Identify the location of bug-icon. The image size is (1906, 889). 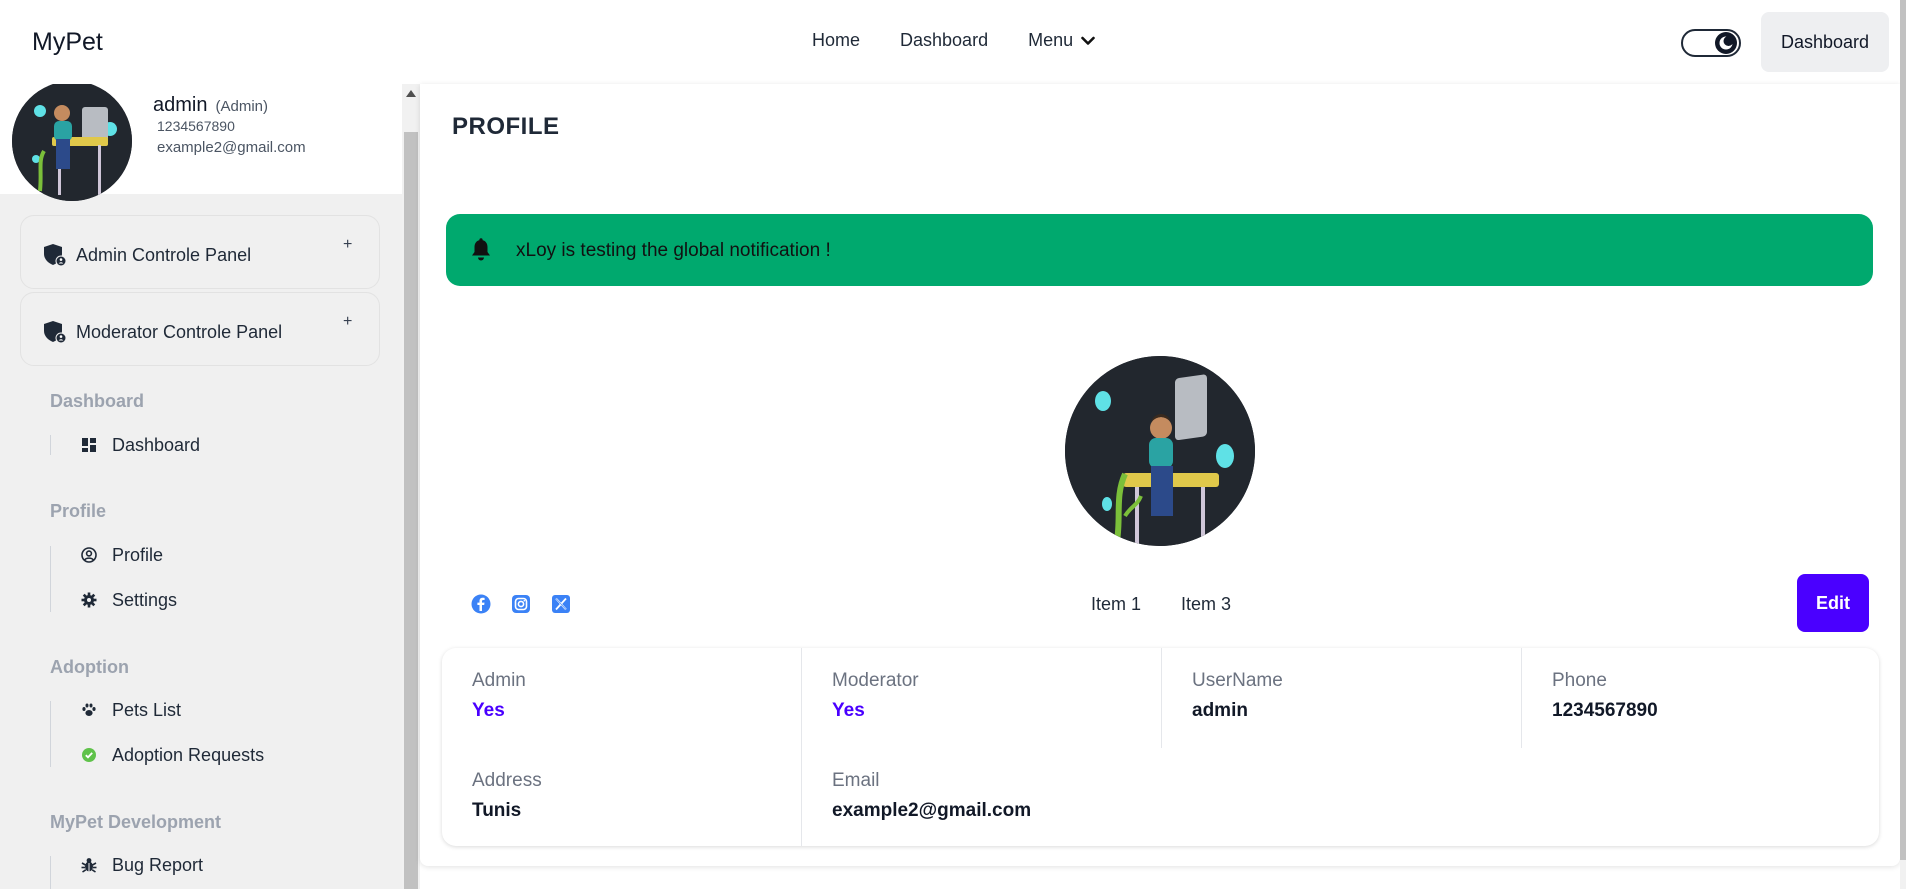
(89, 865).